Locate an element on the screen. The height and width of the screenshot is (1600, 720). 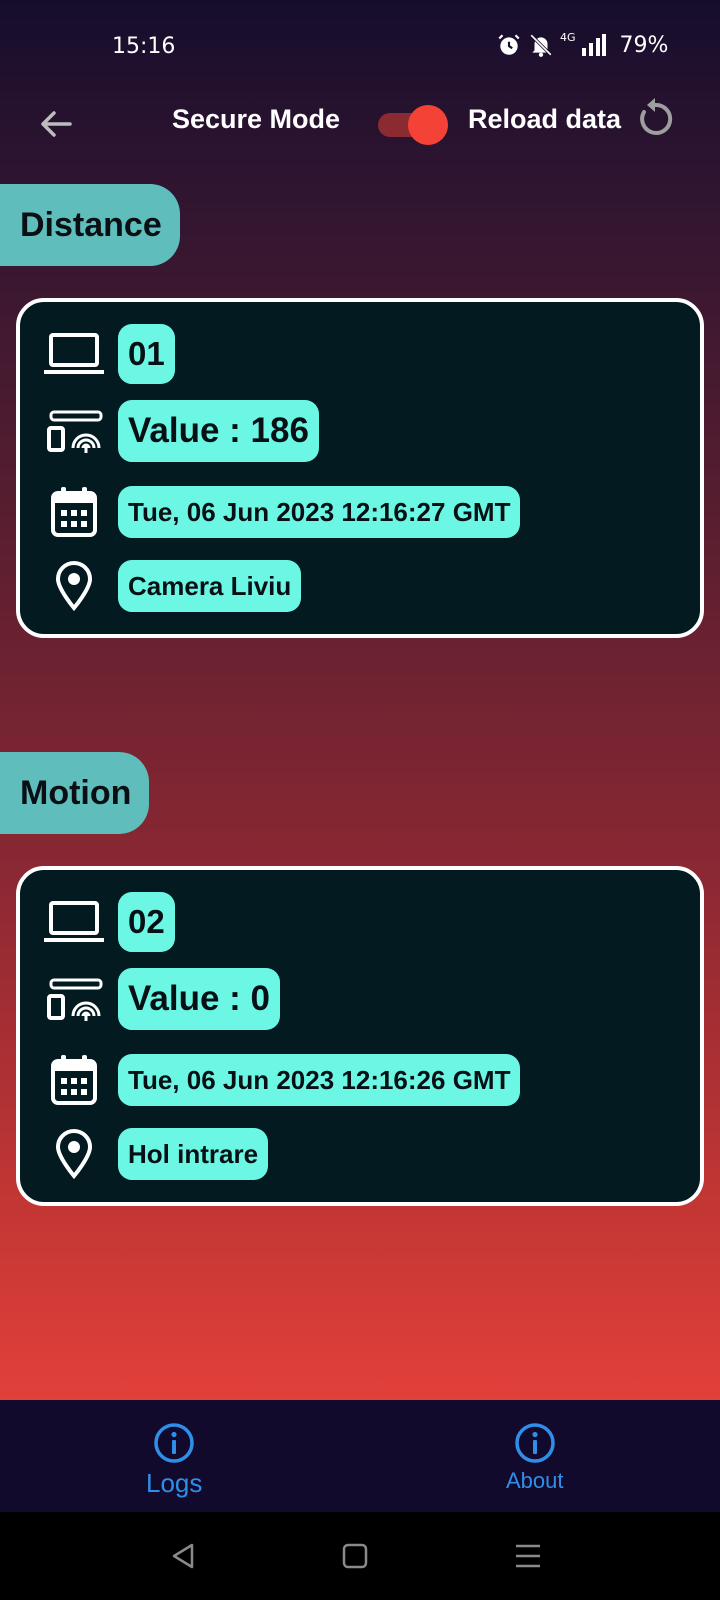
timestamp-row: Tue, 06 Jun 2023 12:16:27 GMT is located at coordinates (281, 512).